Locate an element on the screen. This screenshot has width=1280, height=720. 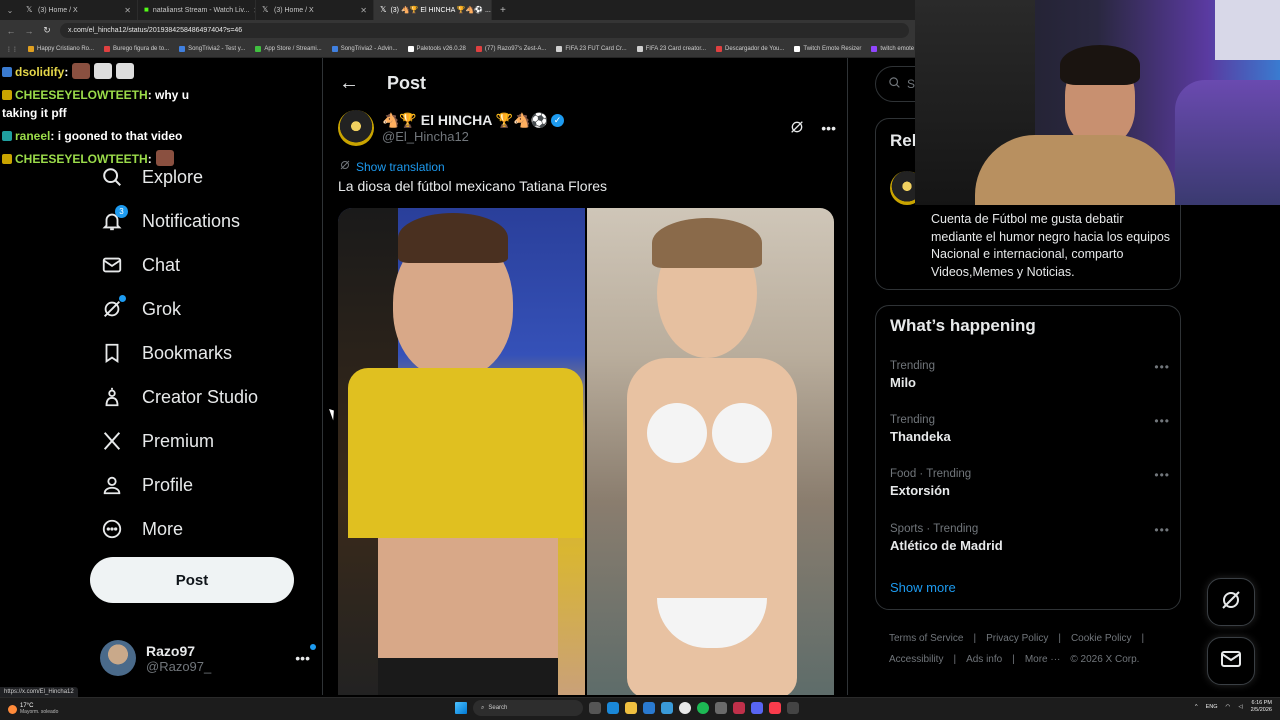
show-more-link: Show more is located at coordinates (923, 587).